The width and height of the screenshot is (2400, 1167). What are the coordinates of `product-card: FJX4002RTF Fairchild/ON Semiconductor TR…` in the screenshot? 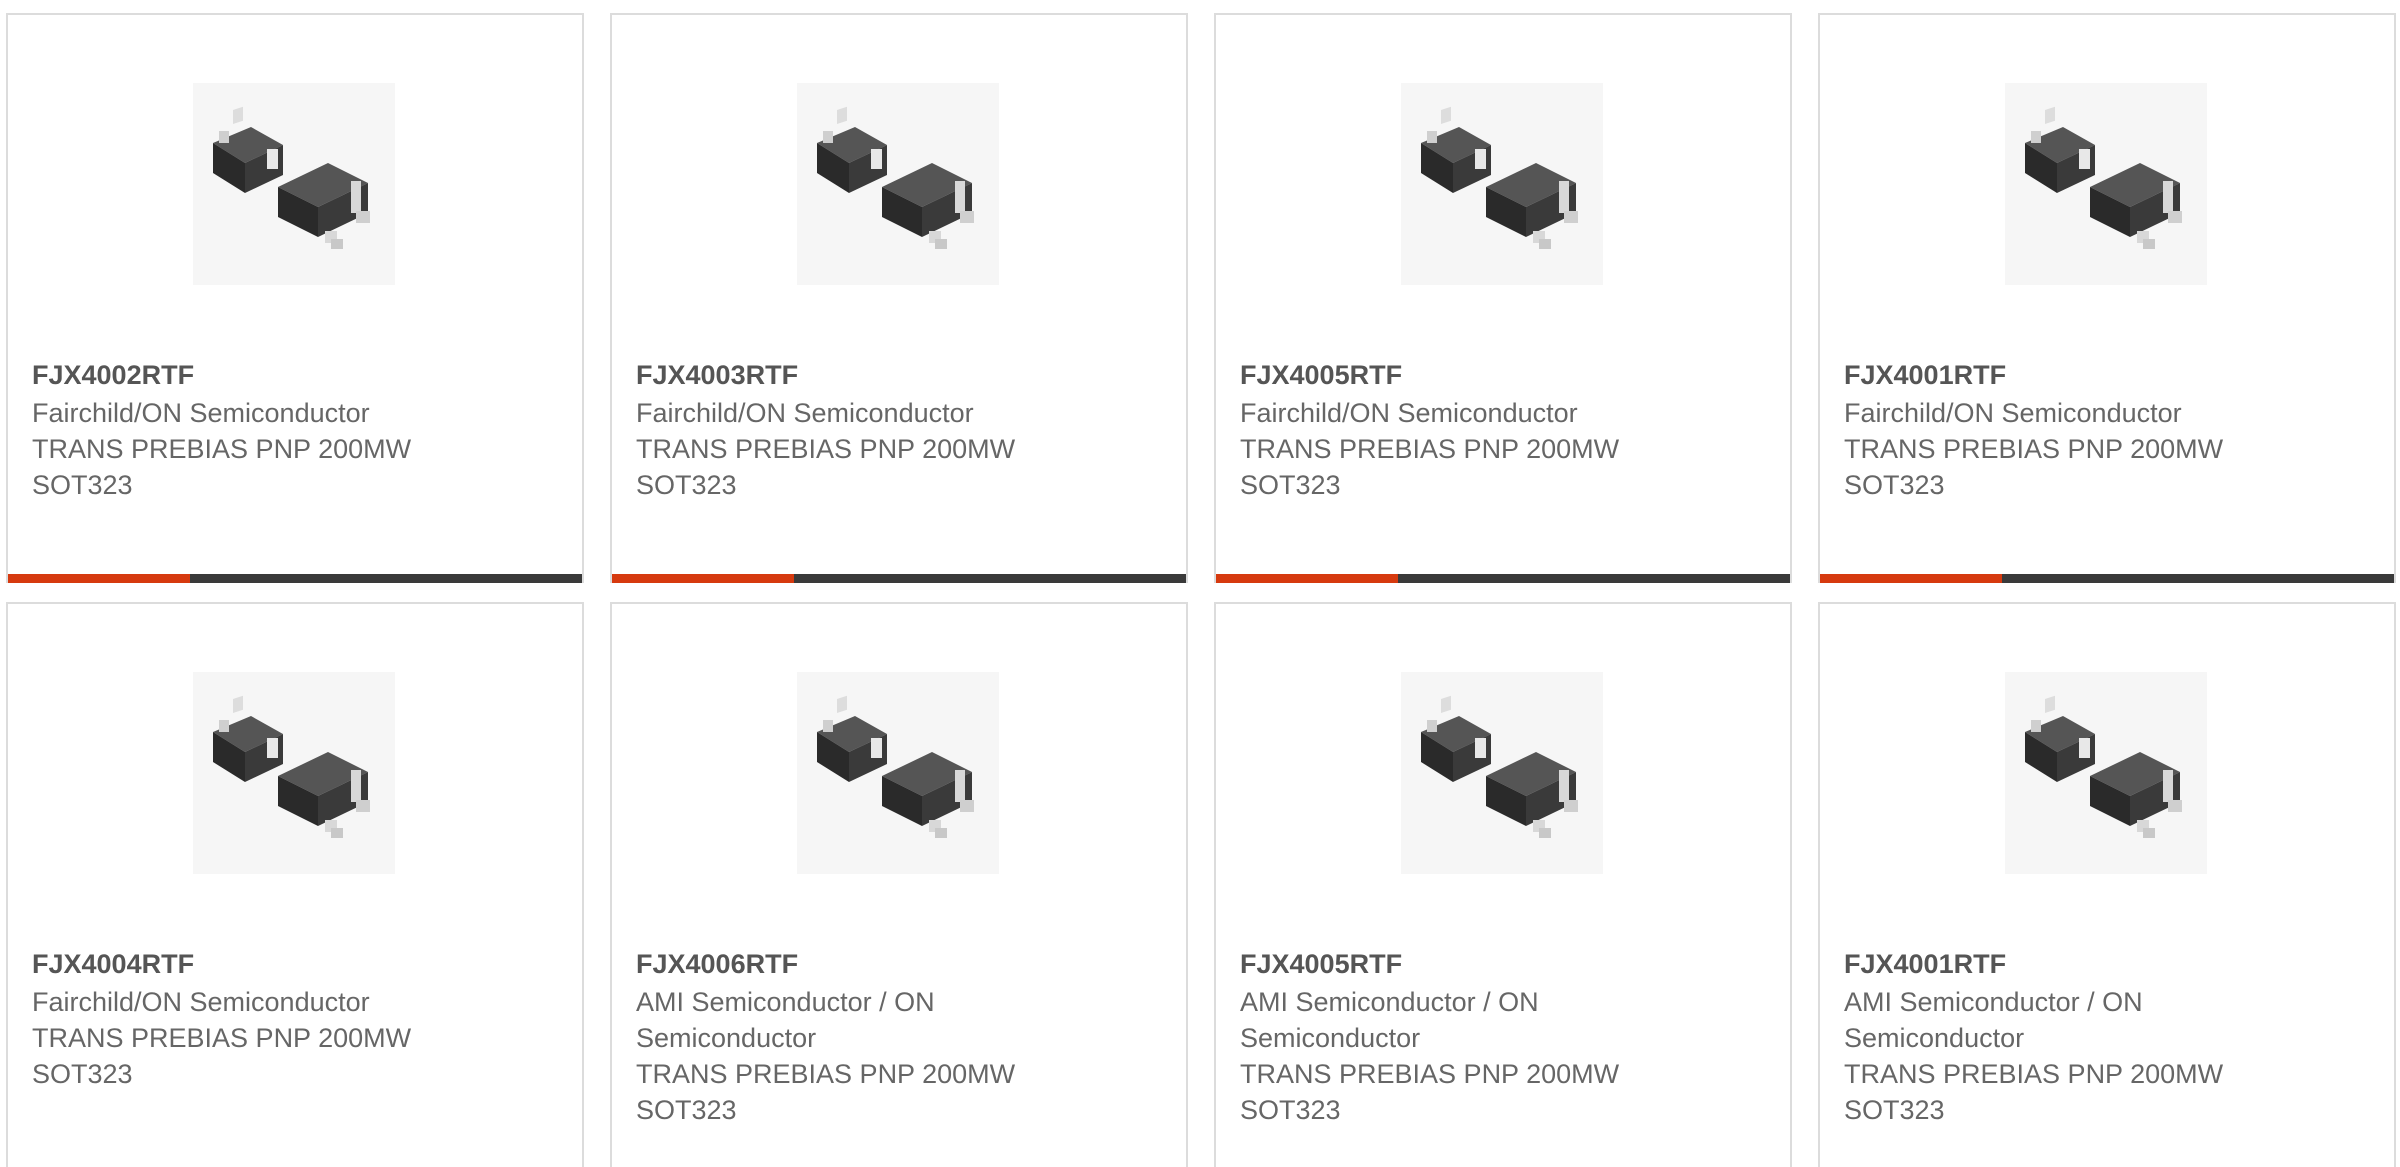 It's located at (295, 298).